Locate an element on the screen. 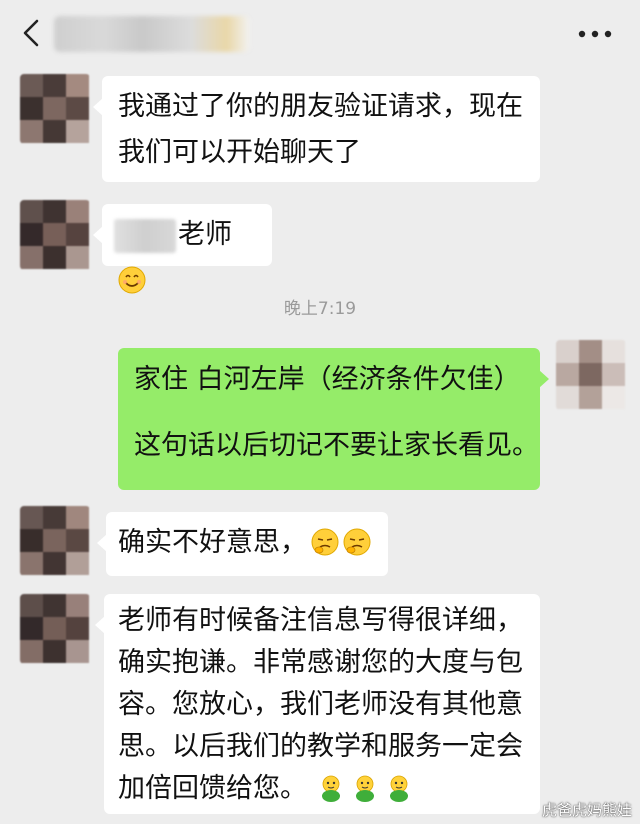 The height and width of the screenshot is (824, 640). message-text: 确实抱谦。非常感谢您的大度与包 is located at coordinates (320, 662).